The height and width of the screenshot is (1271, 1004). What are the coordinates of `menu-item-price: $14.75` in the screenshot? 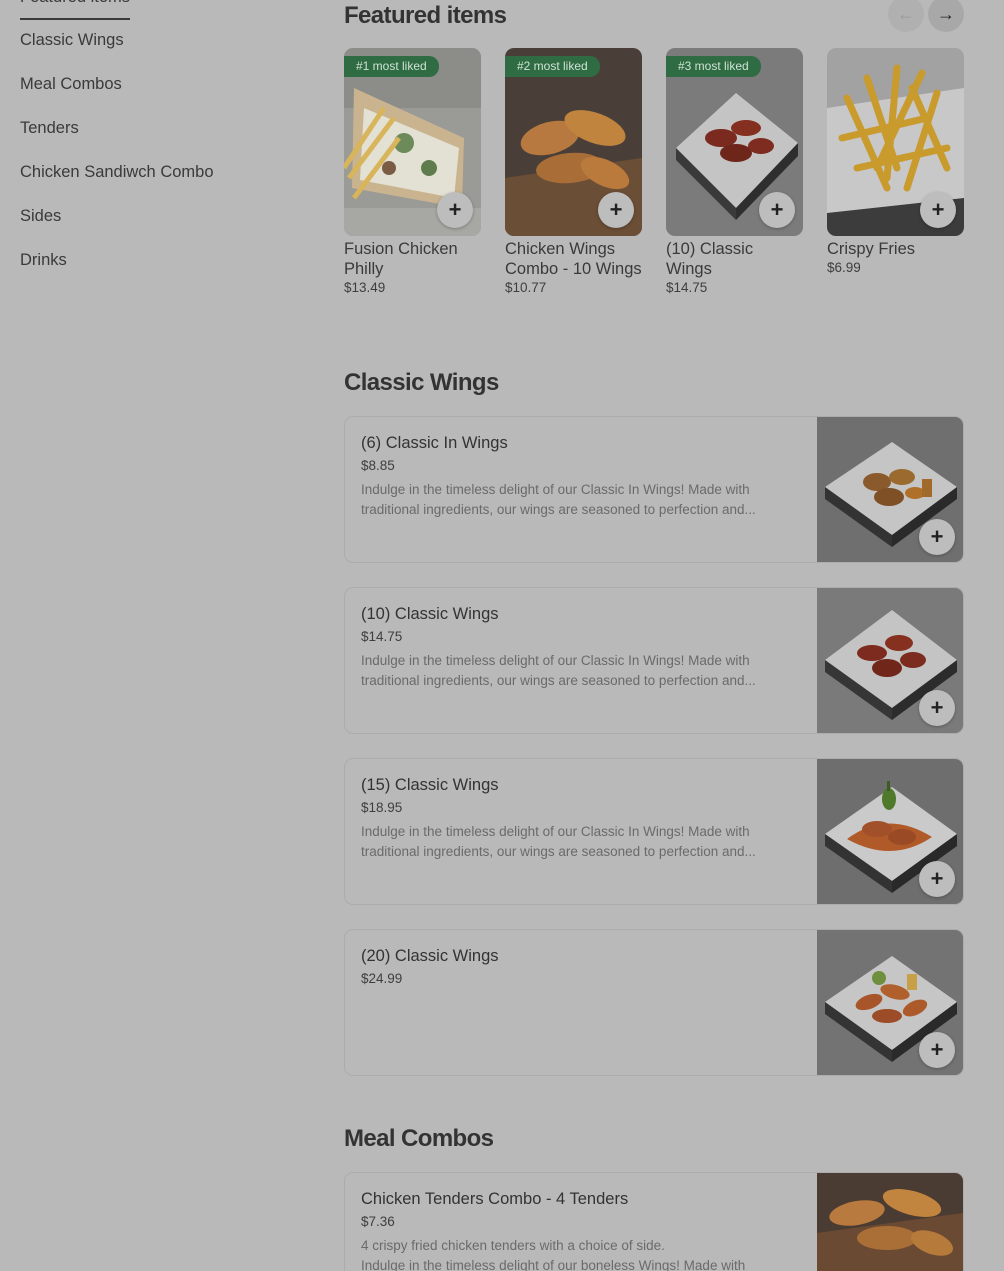 It's located at (382, 636).